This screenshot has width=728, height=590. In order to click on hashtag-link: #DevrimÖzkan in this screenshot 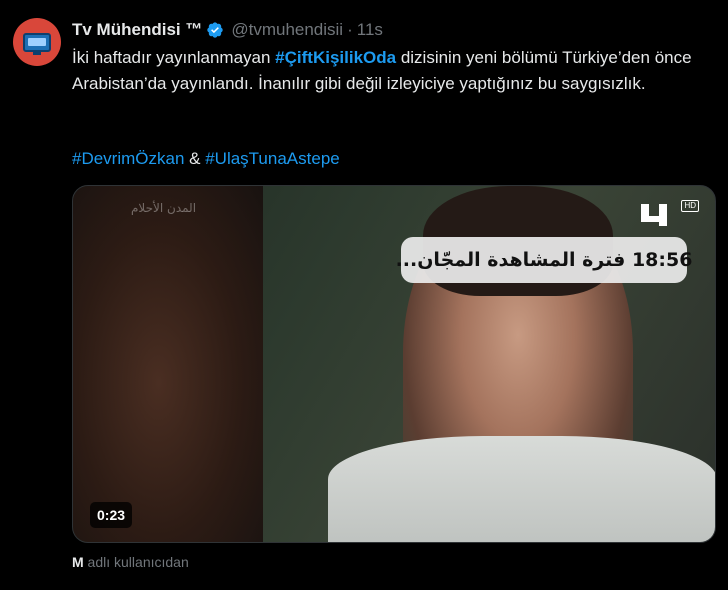, I will do `click(128, 158)`.